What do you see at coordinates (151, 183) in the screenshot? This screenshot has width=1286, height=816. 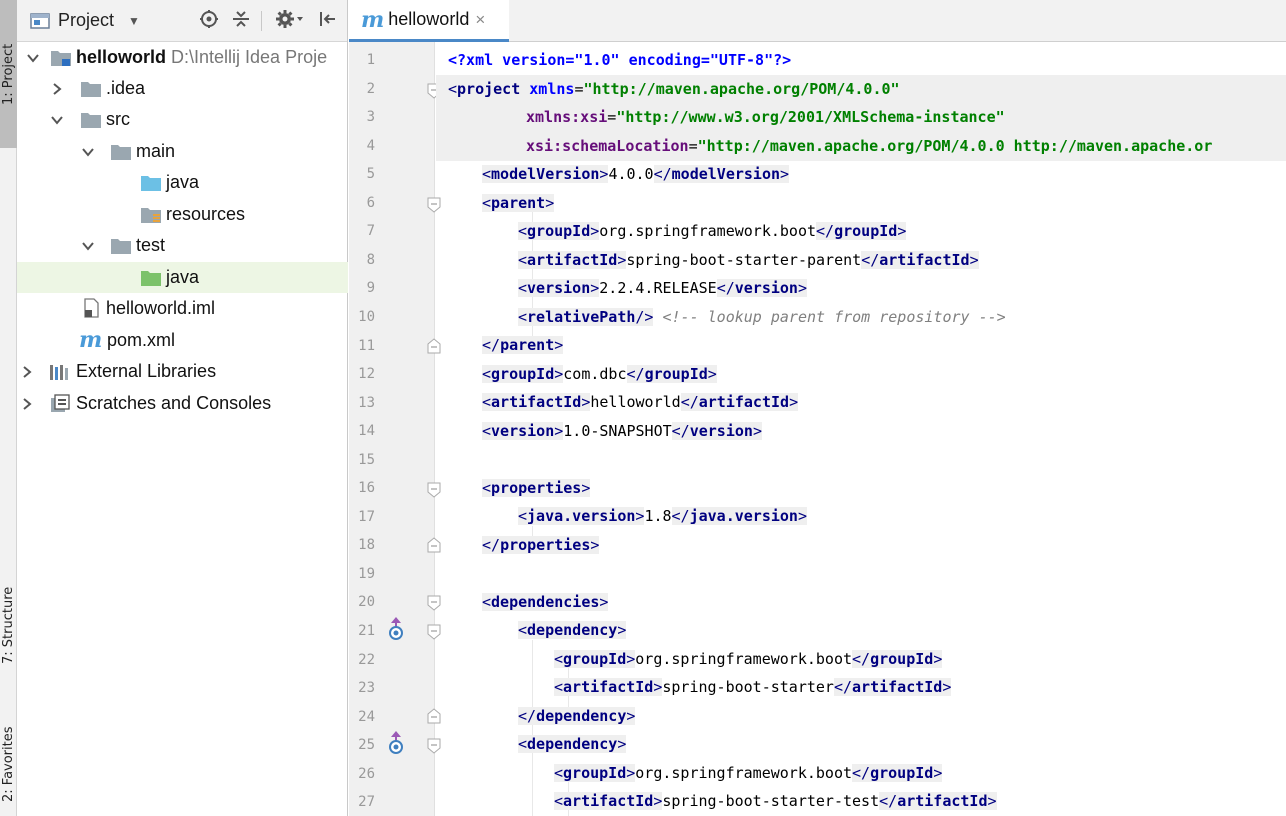 I see `source-folder-icon` at bounding box center [151, 183].